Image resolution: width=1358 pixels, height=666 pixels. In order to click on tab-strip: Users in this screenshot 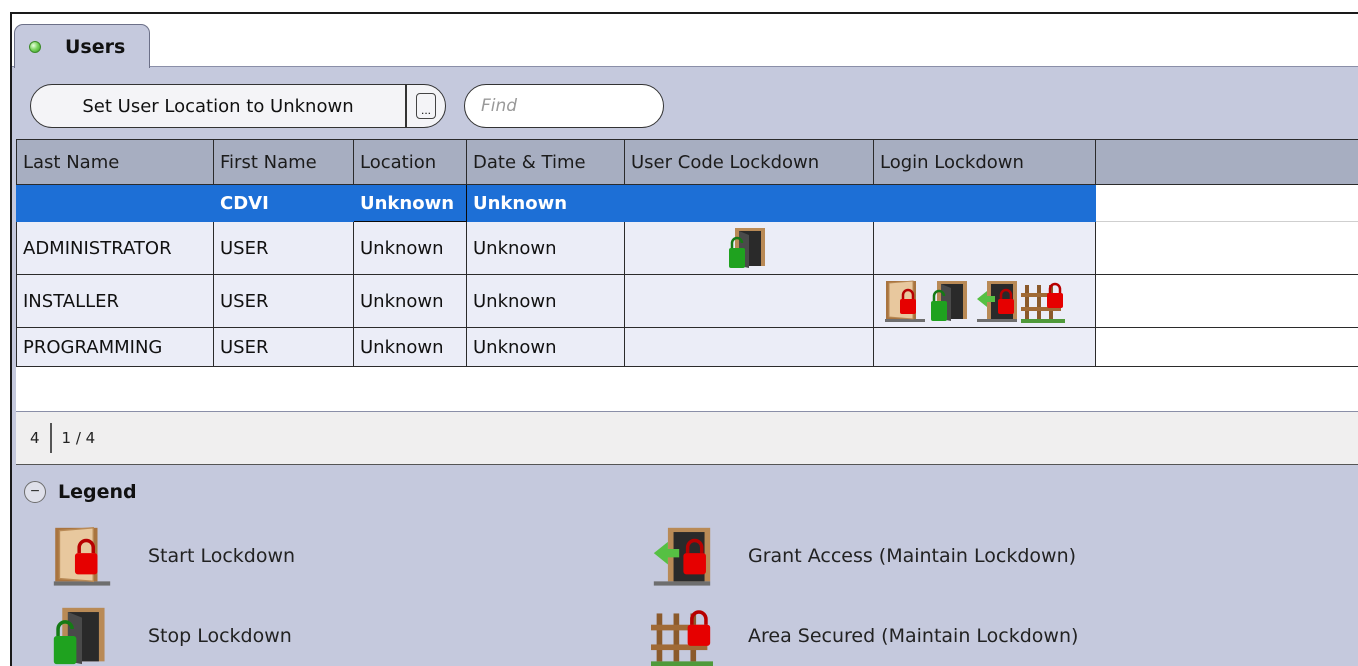, I will do `click(685, 41)`.